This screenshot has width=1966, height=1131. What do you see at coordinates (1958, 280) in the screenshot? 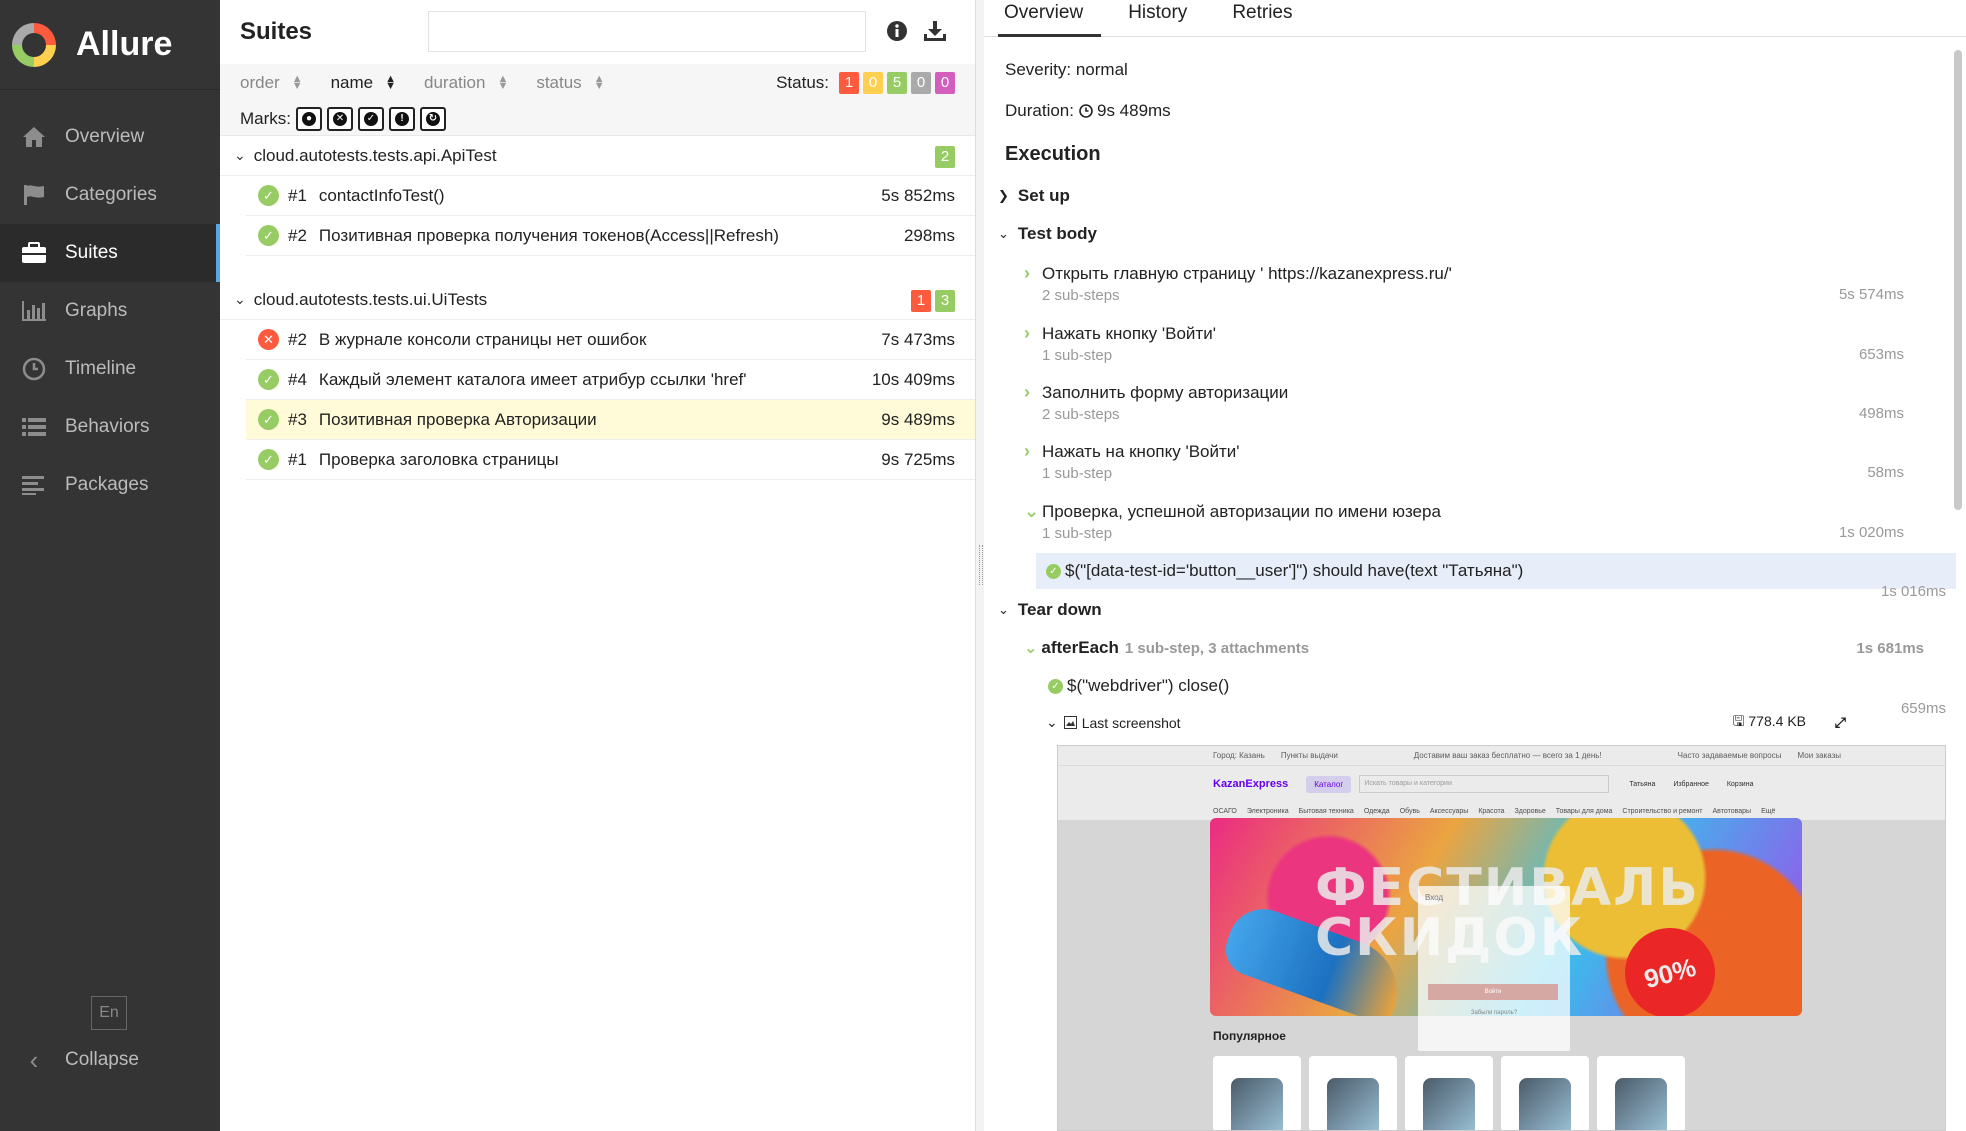
I see `scrollbar` at bounding box center [1958, 280].